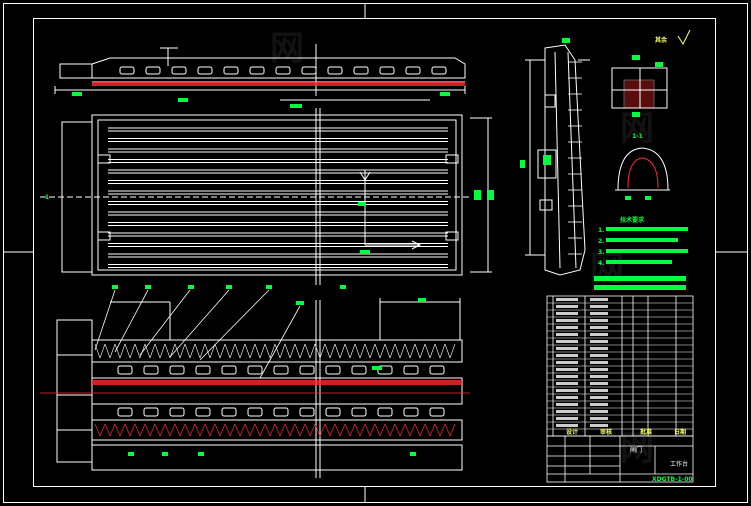 The height and width of the screenshot is (506, 751). Describe the element at coordinates (661, 40) in the screenshot. I see `roughness-label: 其余` at that location.